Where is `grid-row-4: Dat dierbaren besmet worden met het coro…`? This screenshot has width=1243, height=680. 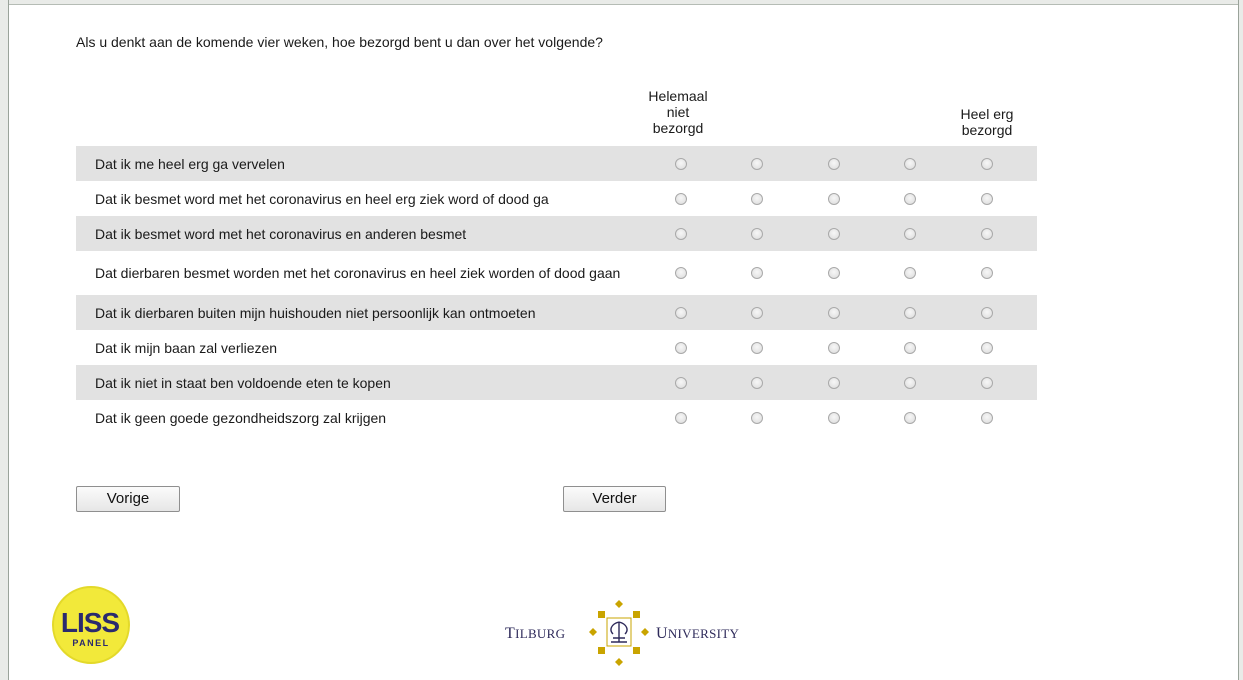
grid-row-4: Dat dierbaren besmet worden met het coro… is located at coordinates (556, 273).